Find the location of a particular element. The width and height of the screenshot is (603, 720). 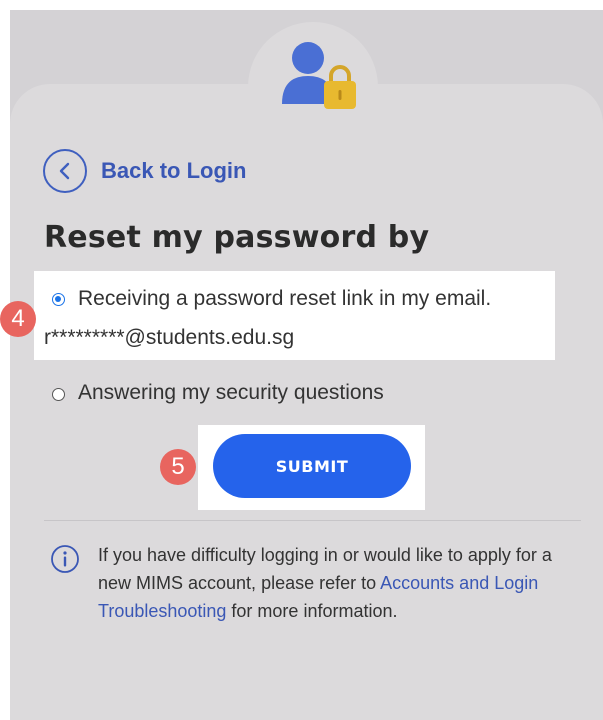

radio-security-questions is located at coordinates (58, 394).